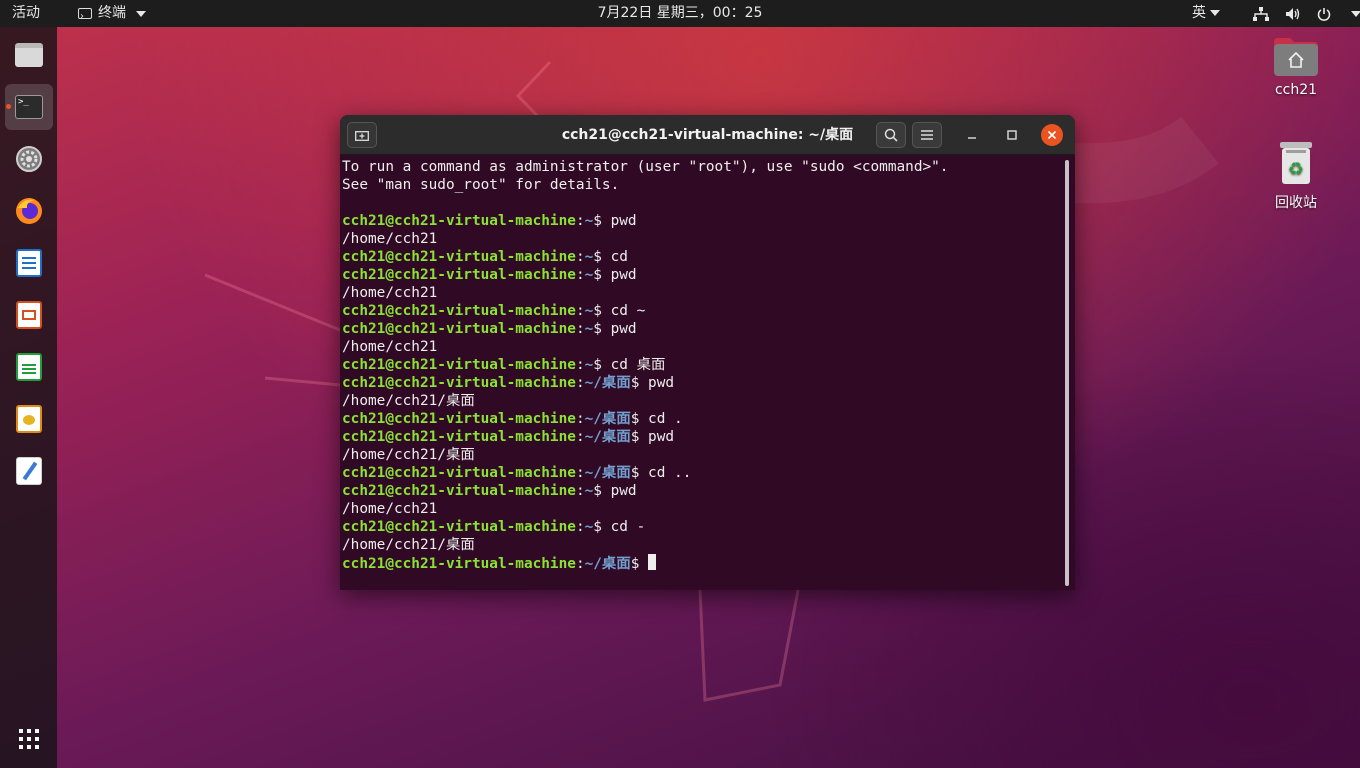  I want to click on minimize-button, so click(972, 135).